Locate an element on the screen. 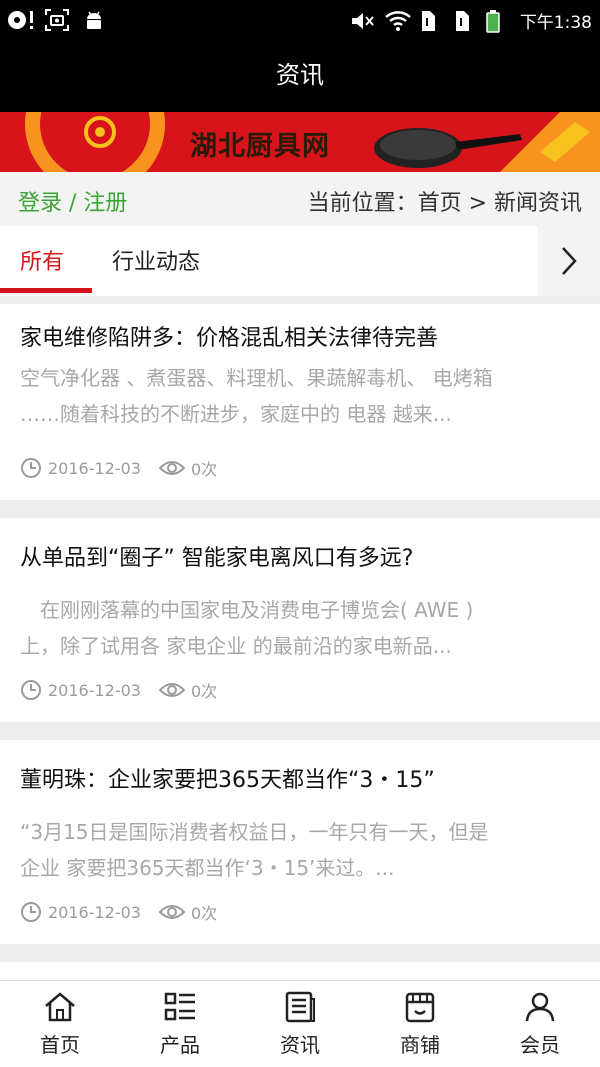 This screenshot has width=600, height=1067. sim2-icon is located at coordinates (464, 21).